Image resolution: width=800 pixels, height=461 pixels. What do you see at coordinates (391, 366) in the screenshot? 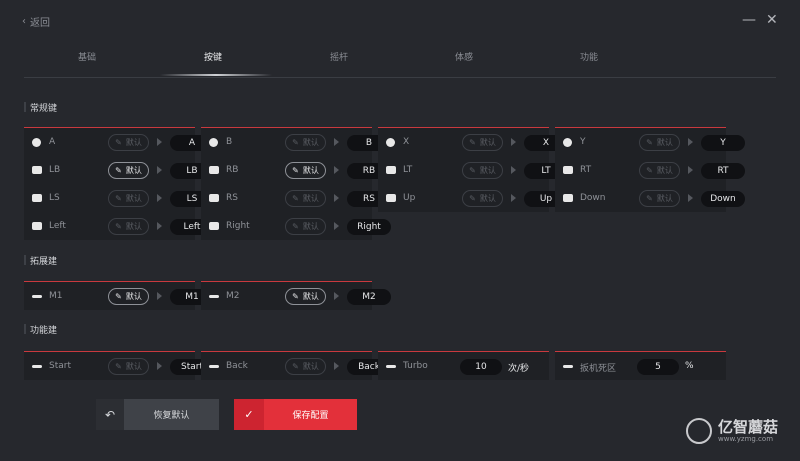
I see `turbo-icon` at bounding box center [391, 366].